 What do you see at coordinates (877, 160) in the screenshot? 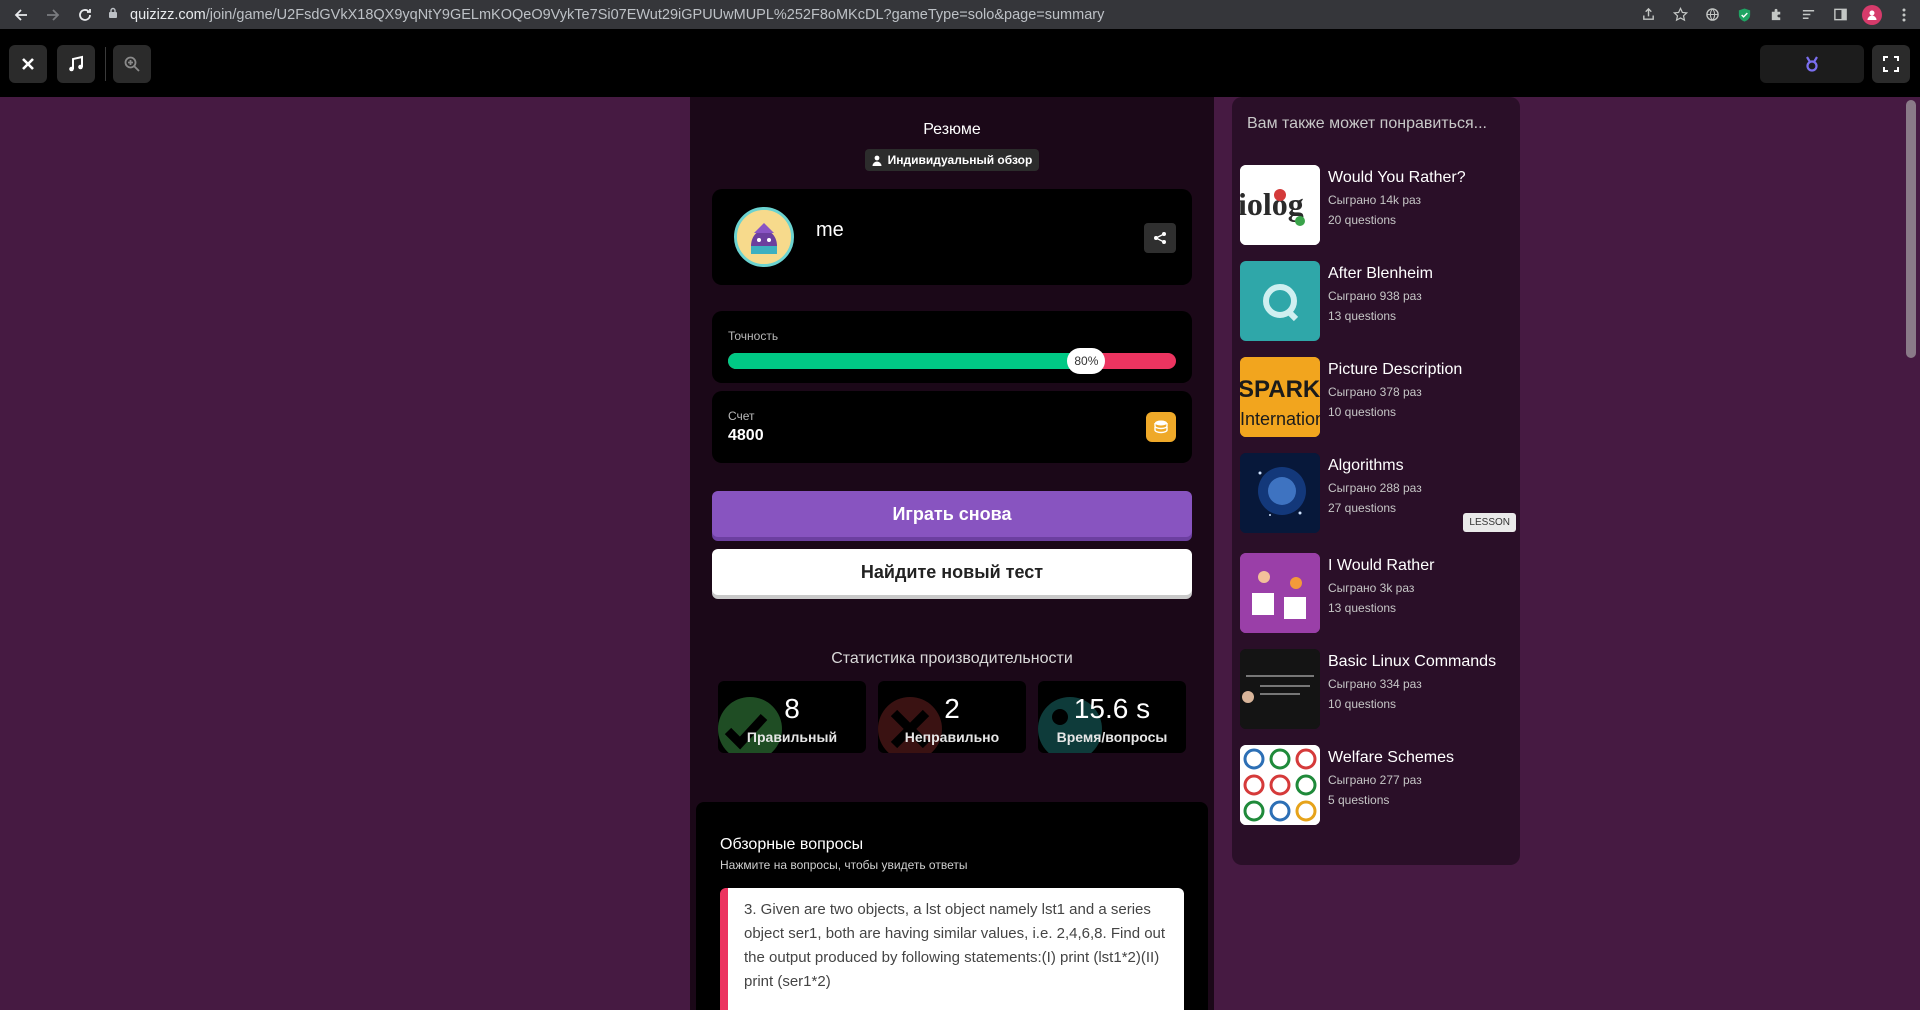
I see `user-icon` at bounding box center [877, 160].